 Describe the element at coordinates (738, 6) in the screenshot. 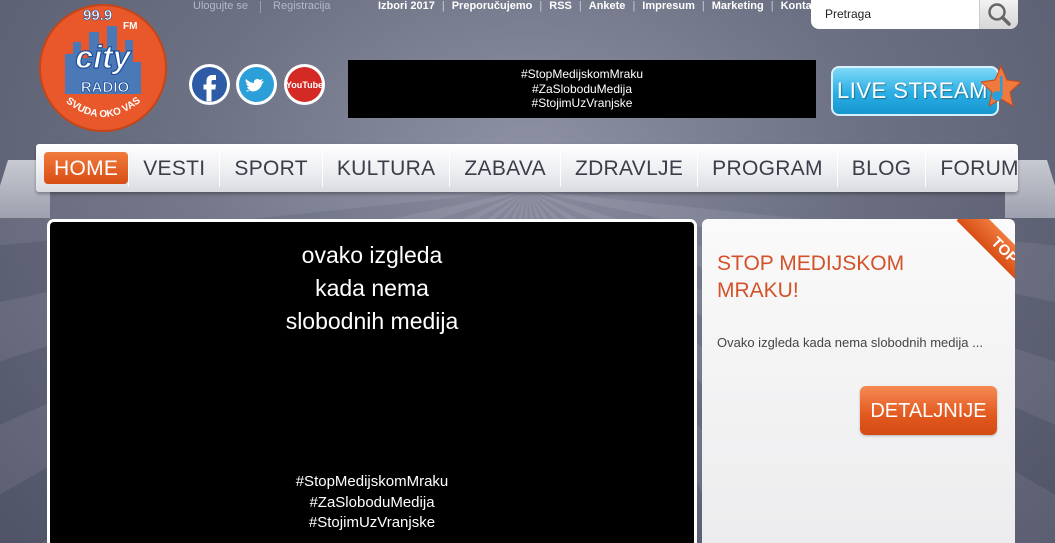

I see `top-link-marketing: Marketing` at that location.